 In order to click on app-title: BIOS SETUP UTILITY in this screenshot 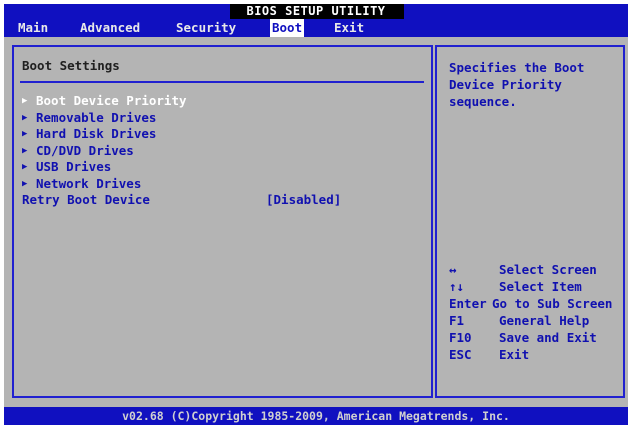, I will do `click(316, 11)`.